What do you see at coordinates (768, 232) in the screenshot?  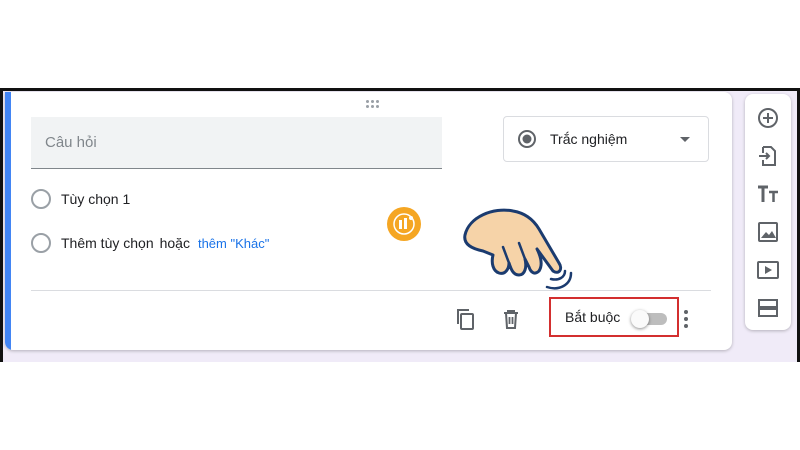 I see `add-image-icon` at bounding box center [768, 232].